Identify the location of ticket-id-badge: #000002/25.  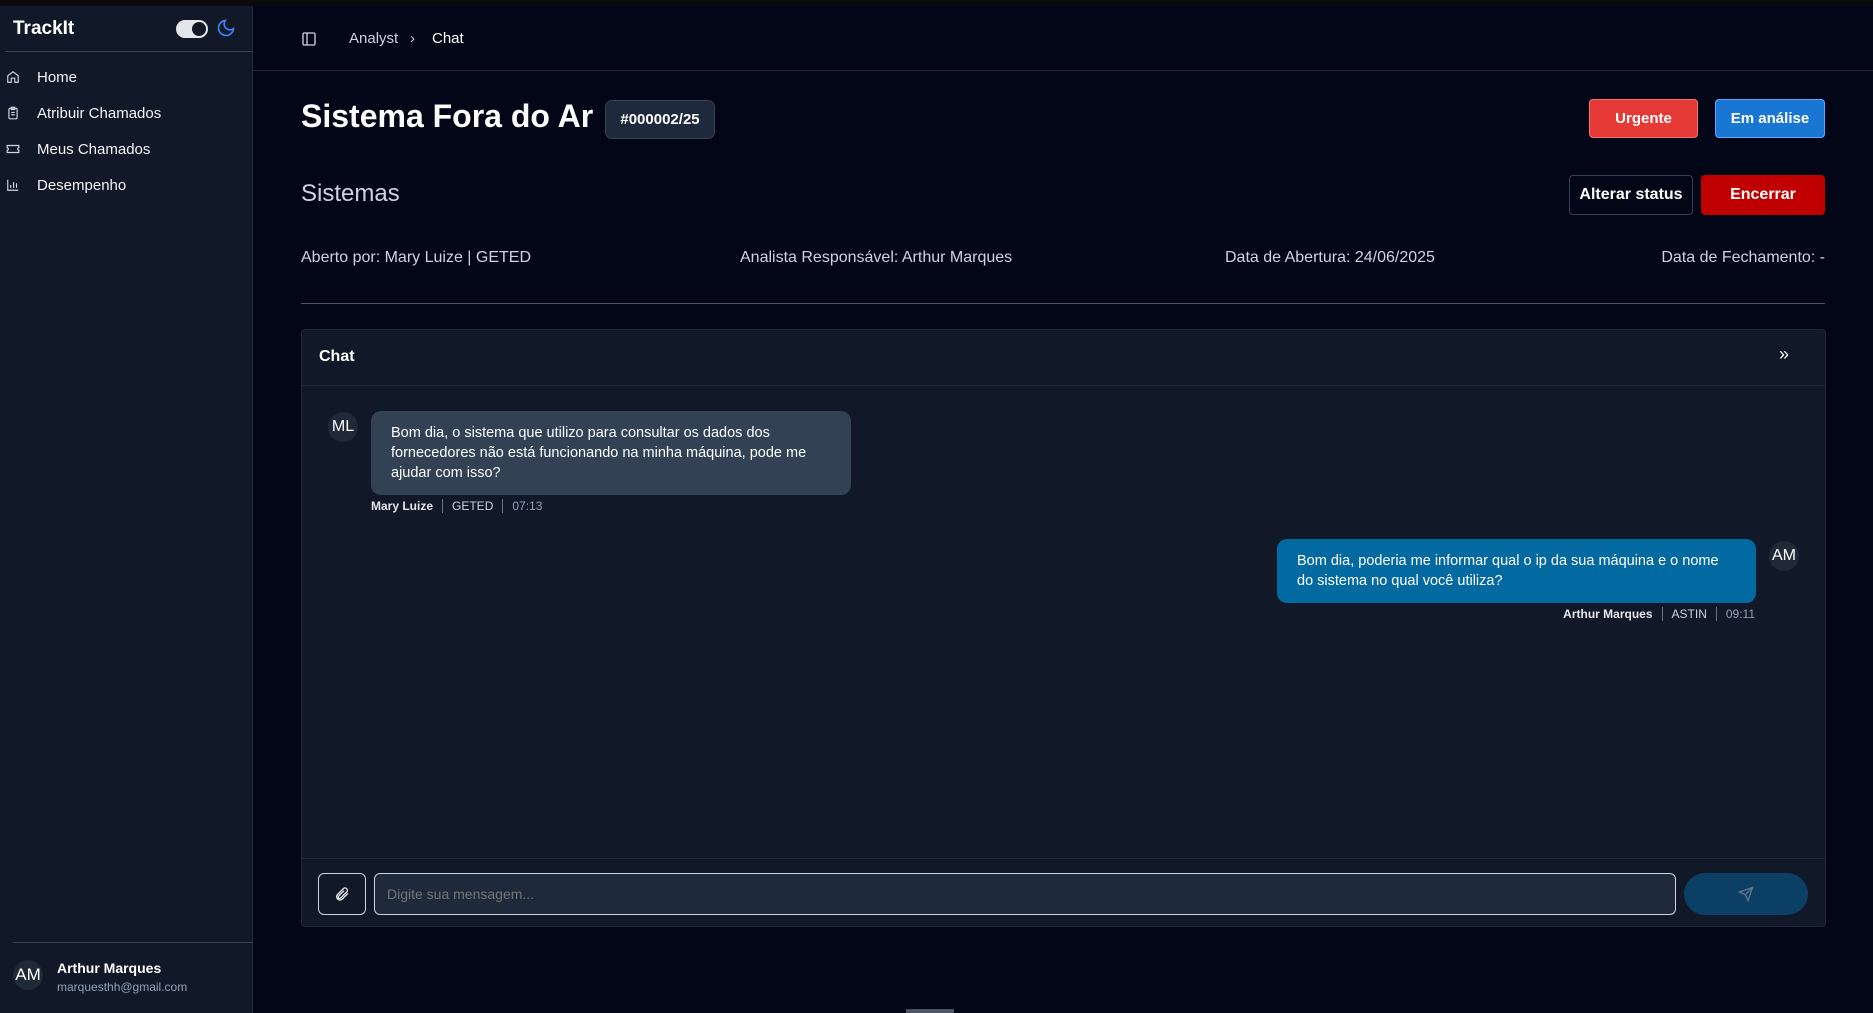
(660, 119).